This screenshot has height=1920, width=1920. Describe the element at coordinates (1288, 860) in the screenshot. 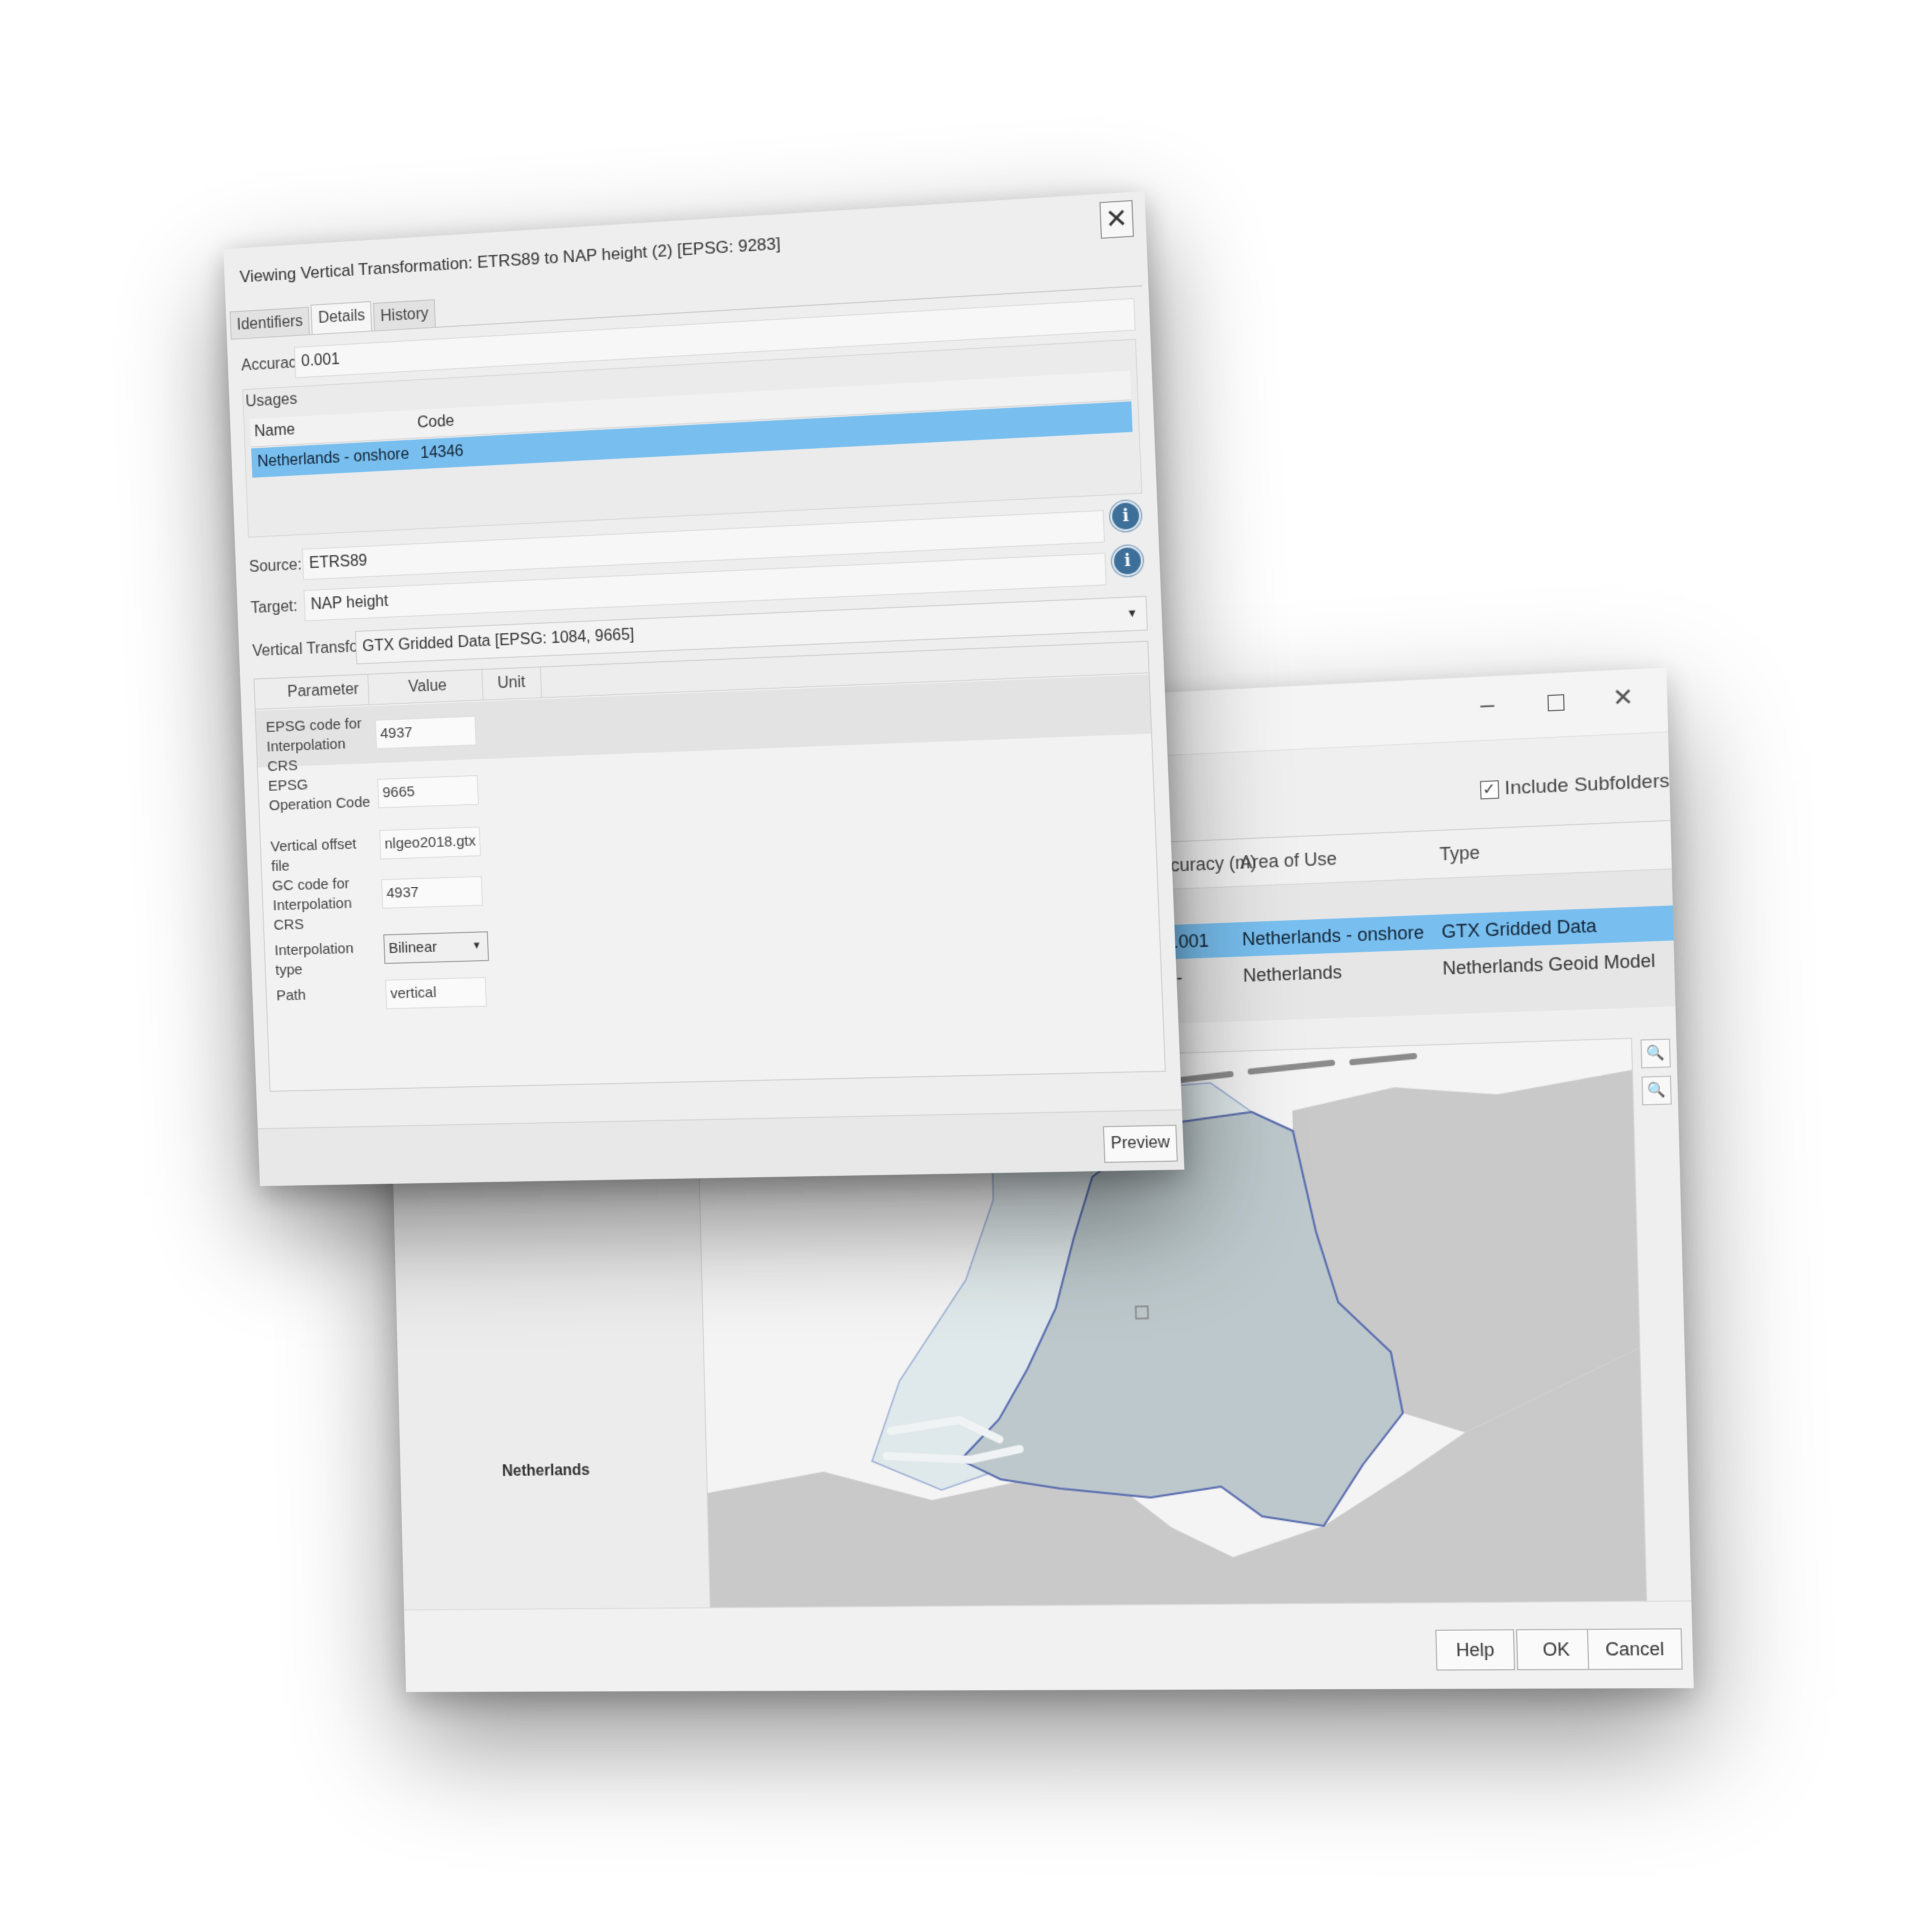

I see `column-header-area-of-use: Area of Use` at that location.